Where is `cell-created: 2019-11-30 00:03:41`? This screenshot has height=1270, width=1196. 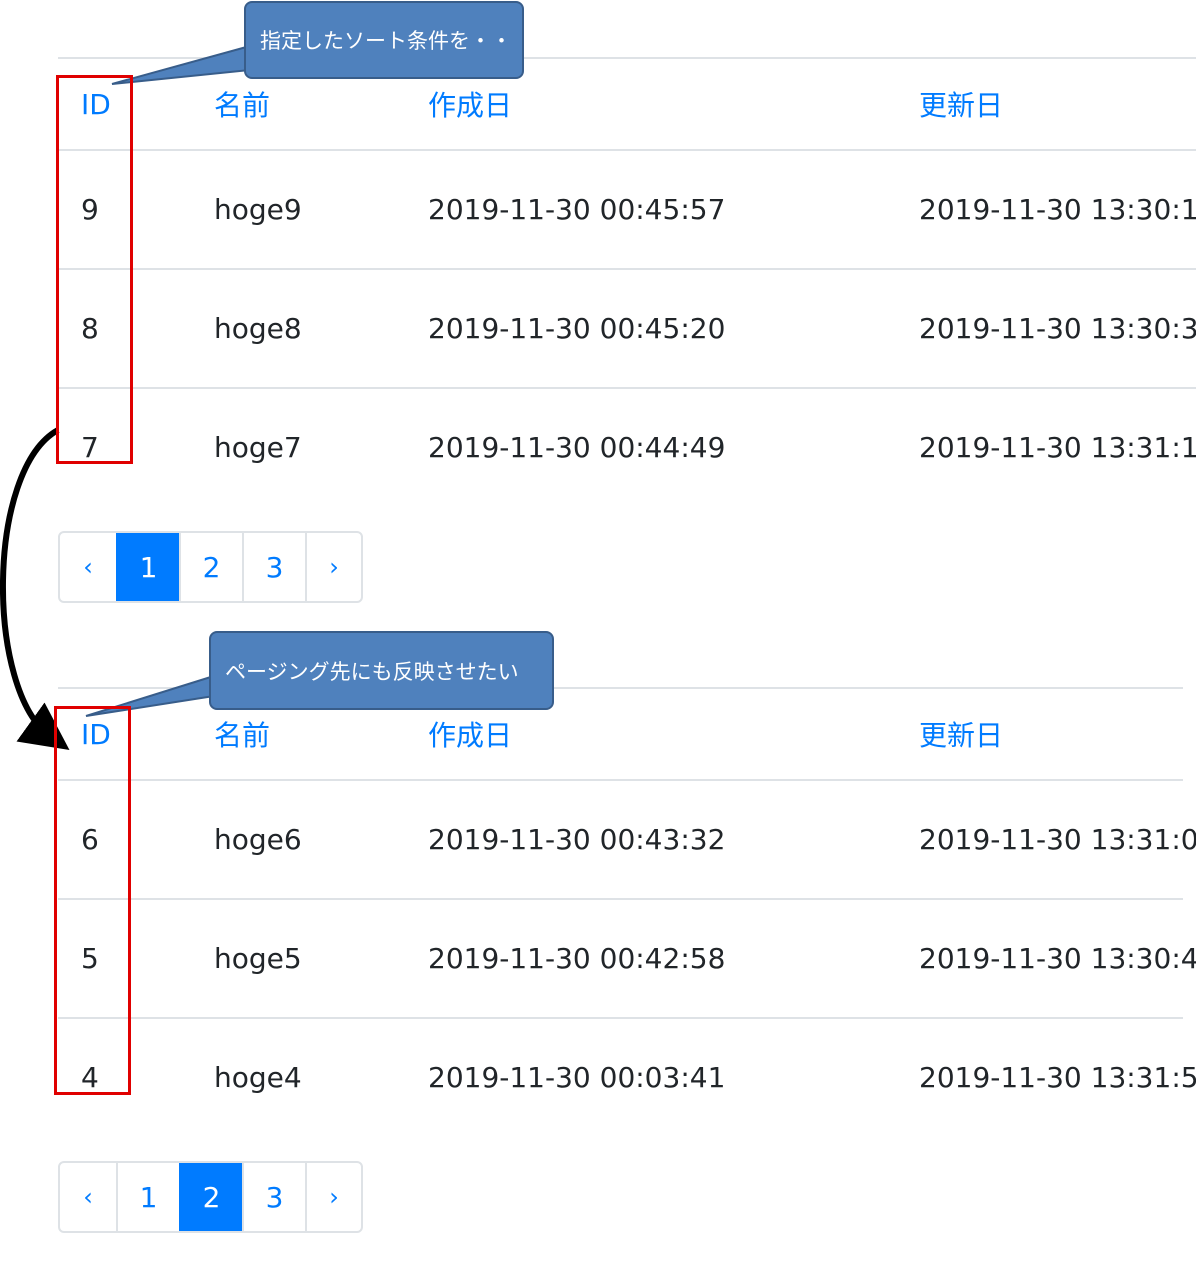 cell-created: 2019-11-30 00:03:41 is located at coordinates (650, 1076).